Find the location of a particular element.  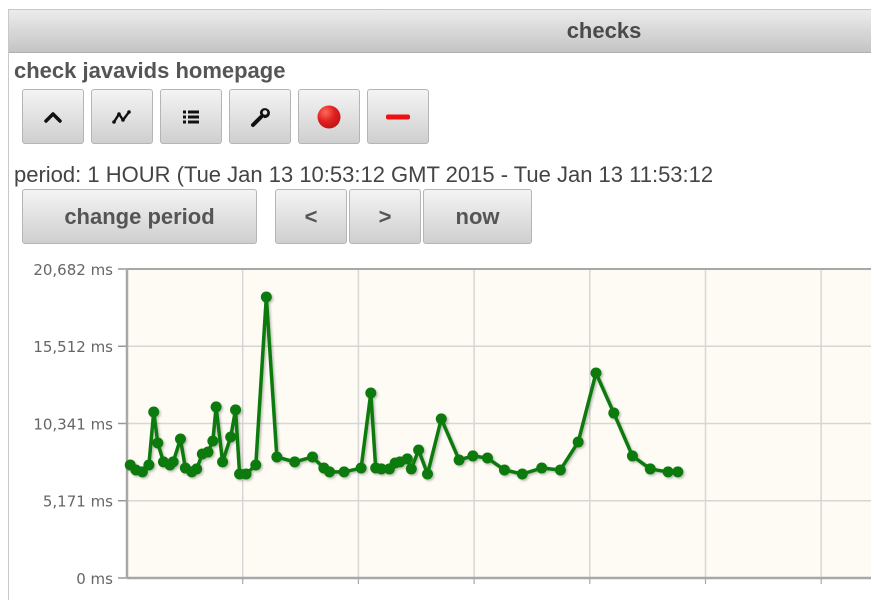

minus-icon is located at coordinates (398, 116).